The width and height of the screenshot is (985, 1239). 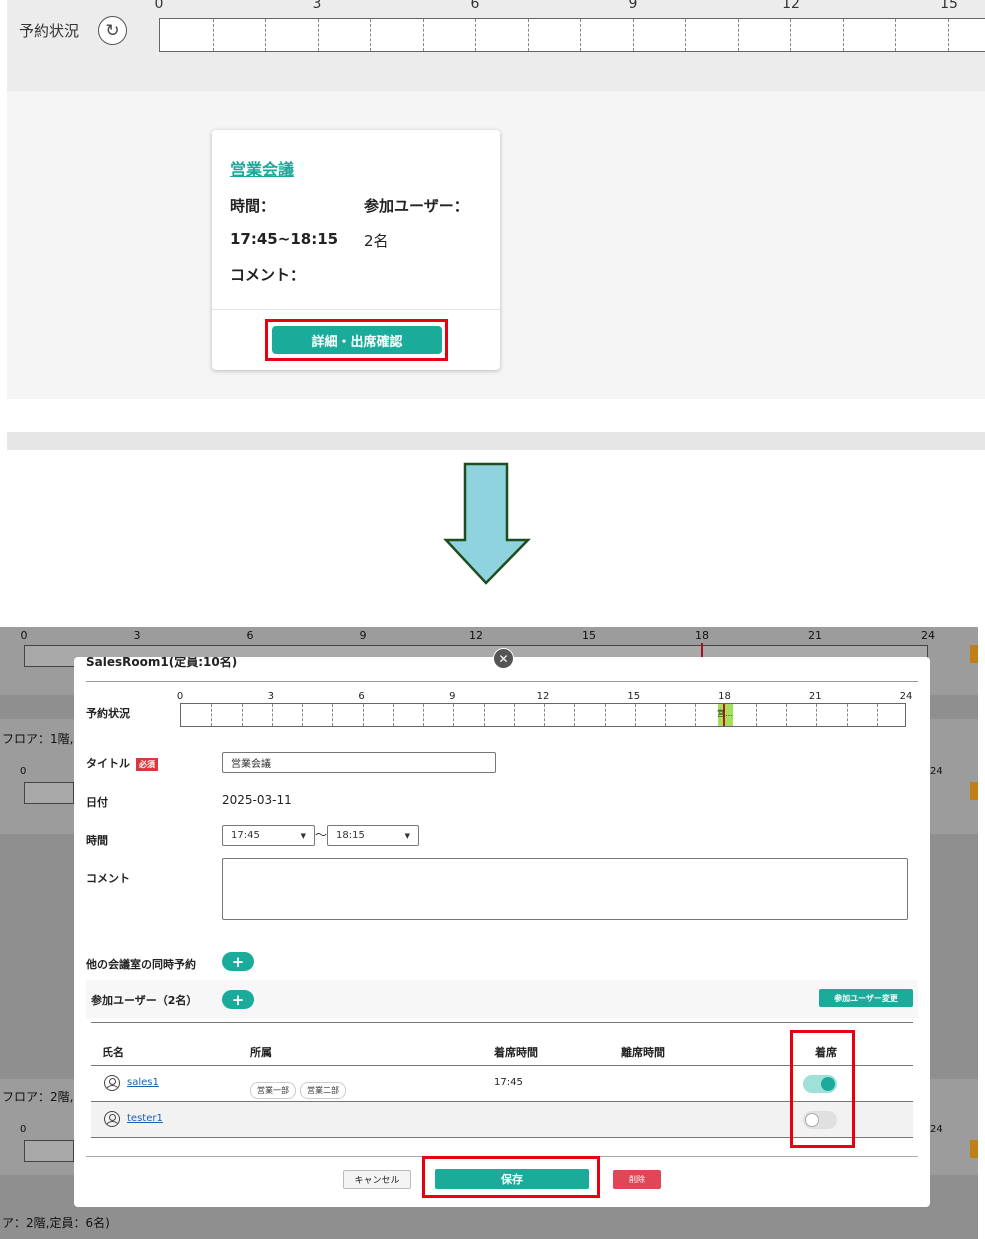 What do you see at coordinates (502, 1022) in the screenshot?
I see `table-top-line` at bounding box center [502, 1022].